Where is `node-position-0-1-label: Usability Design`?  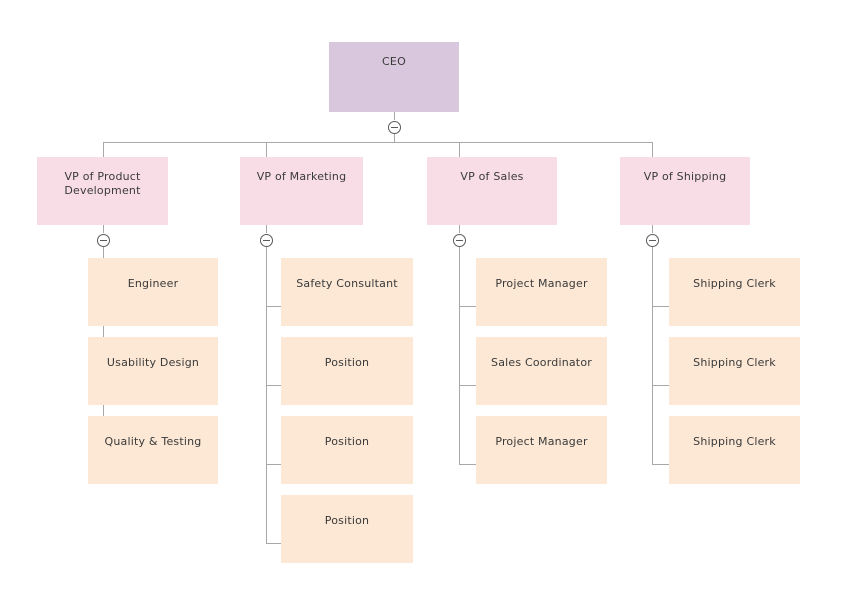 node-position-0-1-label: Usability Design is located at coordinates (153, 362).